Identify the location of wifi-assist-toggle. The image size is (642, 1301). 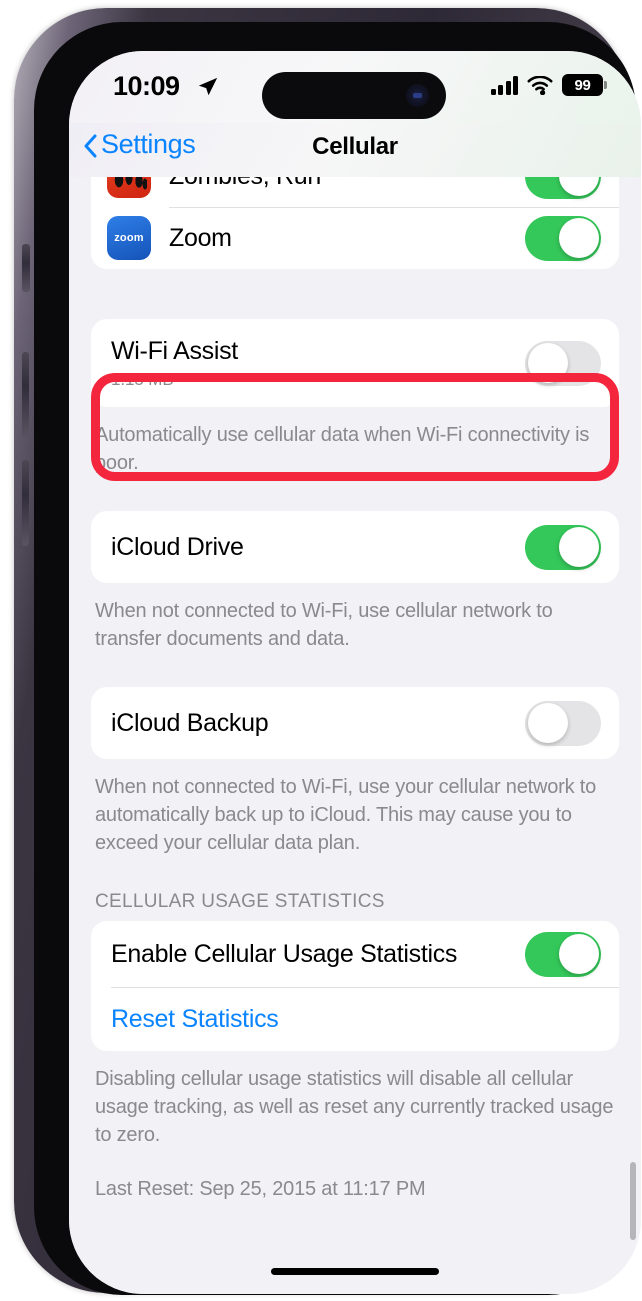
(563, 363).